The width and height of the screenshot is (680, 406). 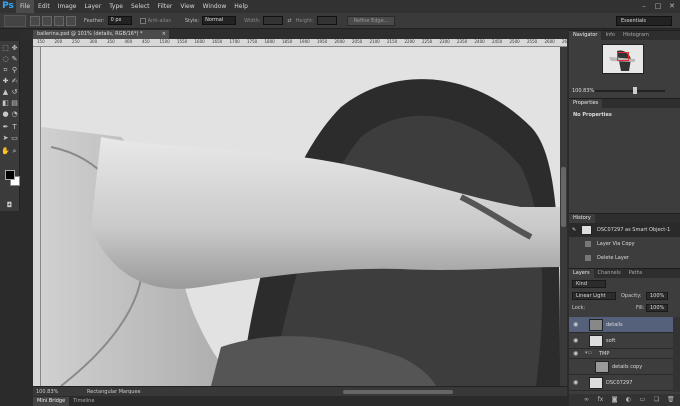 I want to click on layer-row: details copy, so click(x=621, y=367).